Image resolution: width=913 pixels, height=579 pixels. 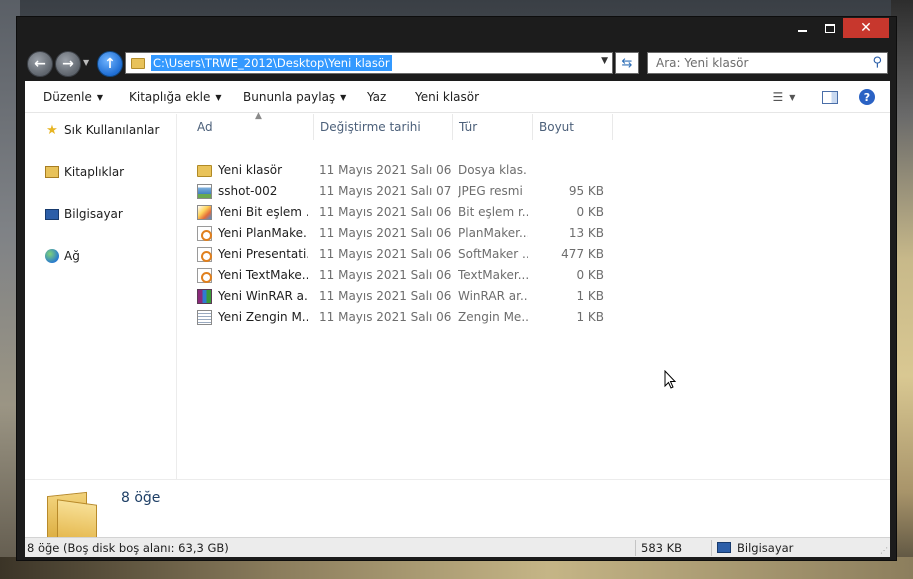 I want to click on preview-pane-icon, so click(x=830, y=97).